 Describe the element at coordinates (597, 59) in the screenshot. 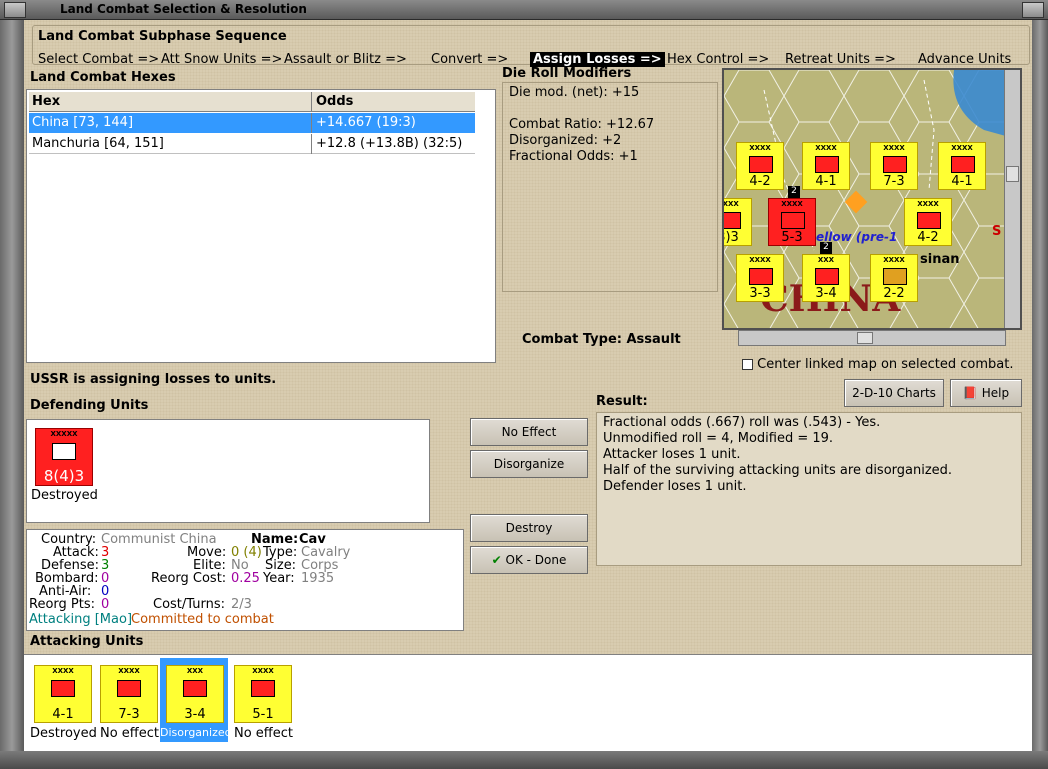

I see `phase-assign-losses: Assign Losses =>` at that location.